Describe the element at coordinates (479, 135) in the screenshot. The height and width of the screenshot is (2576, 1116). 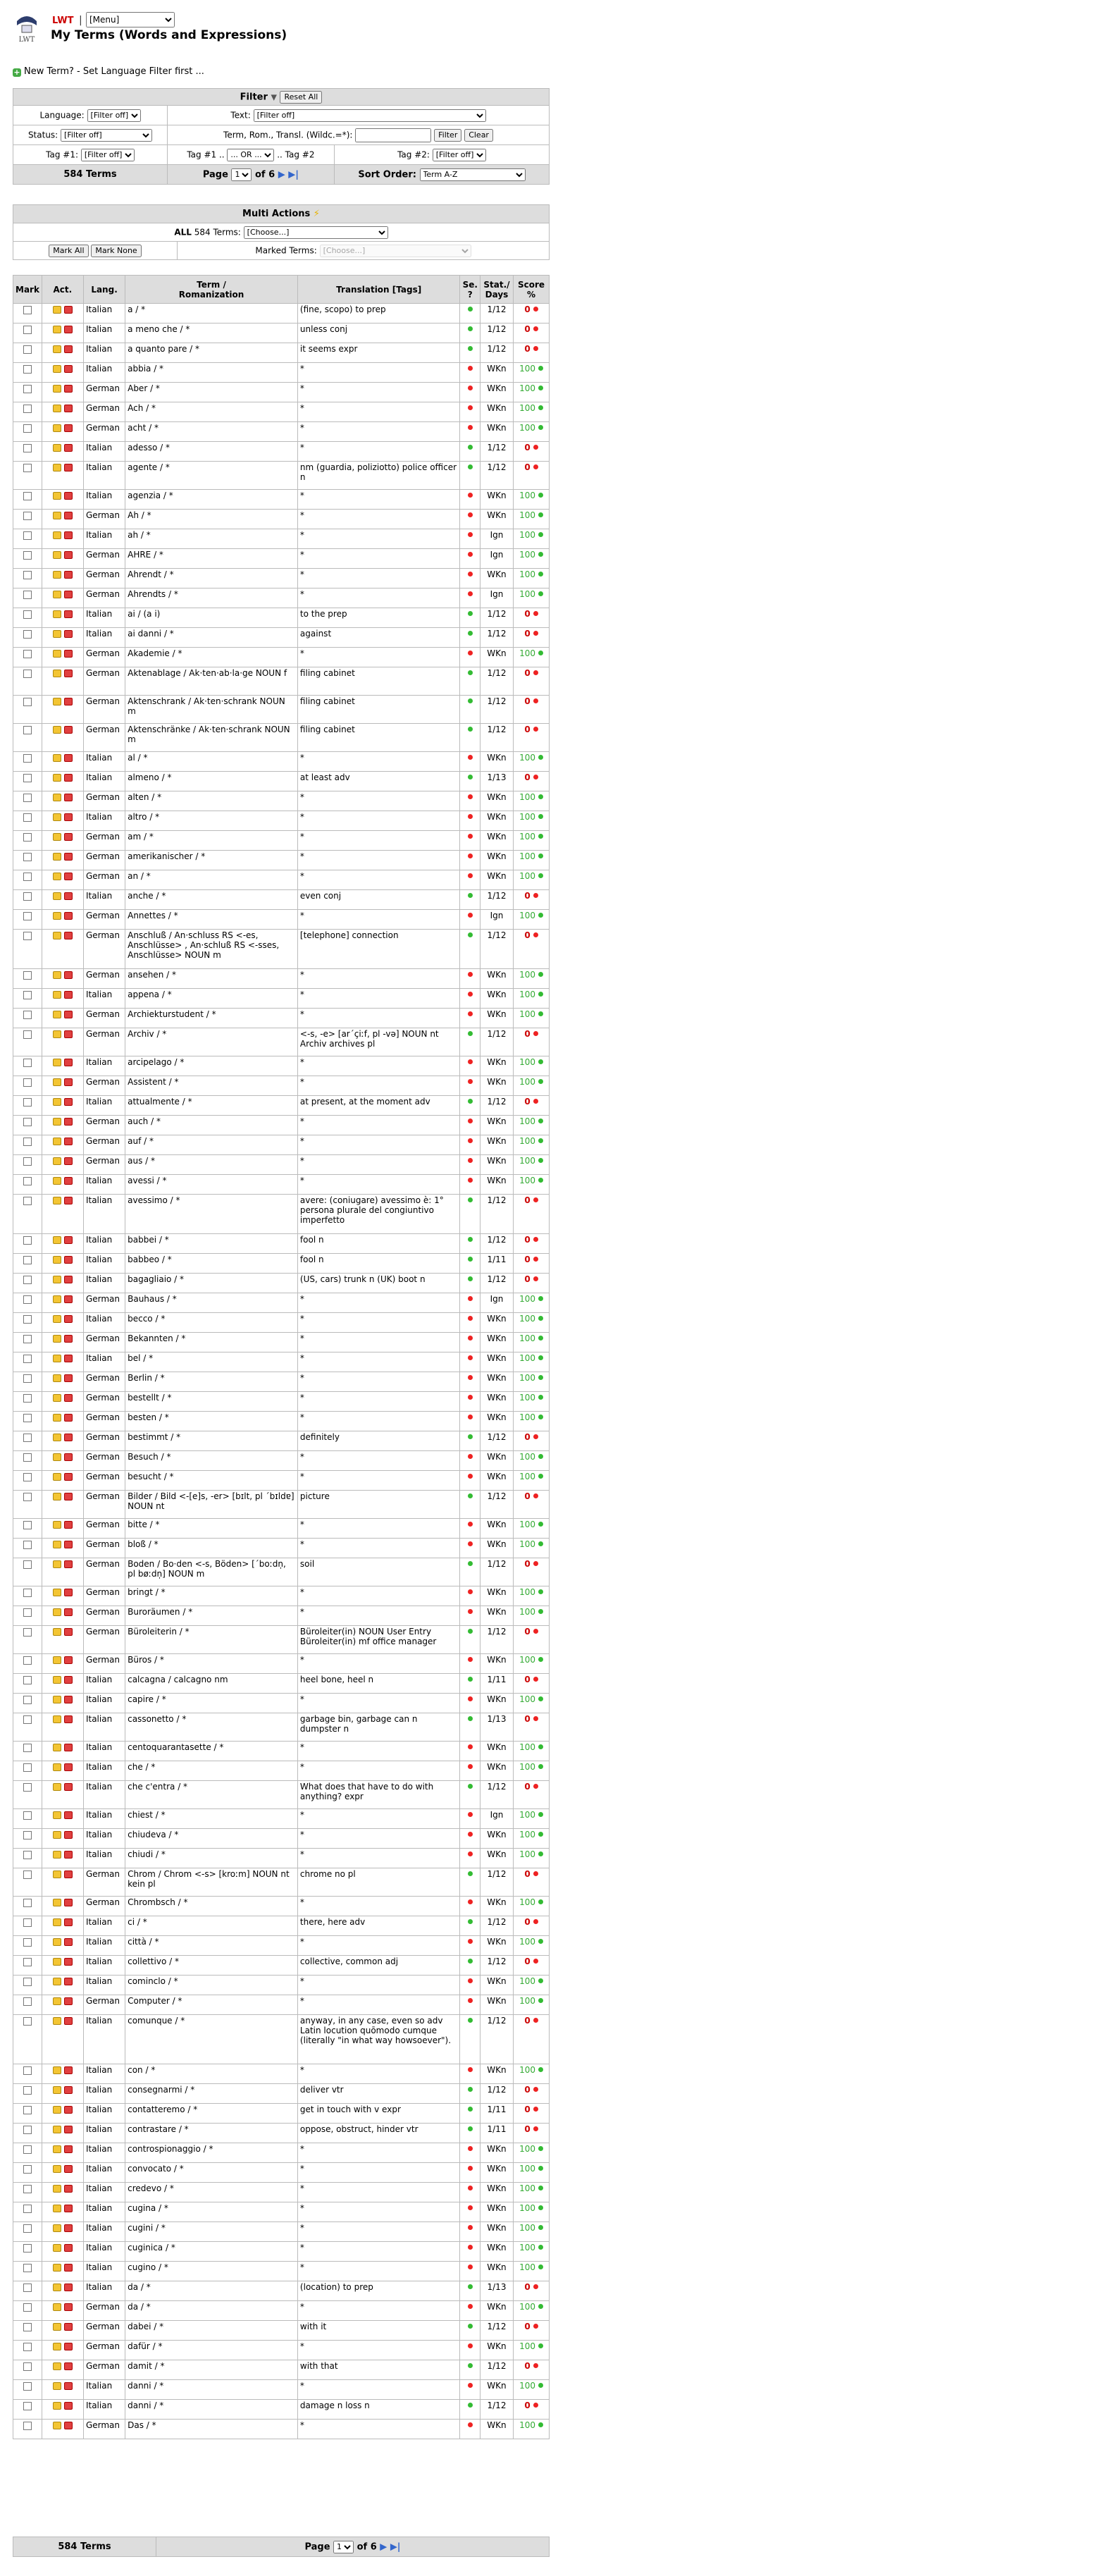
I see `clear-button: Clear` at that location.